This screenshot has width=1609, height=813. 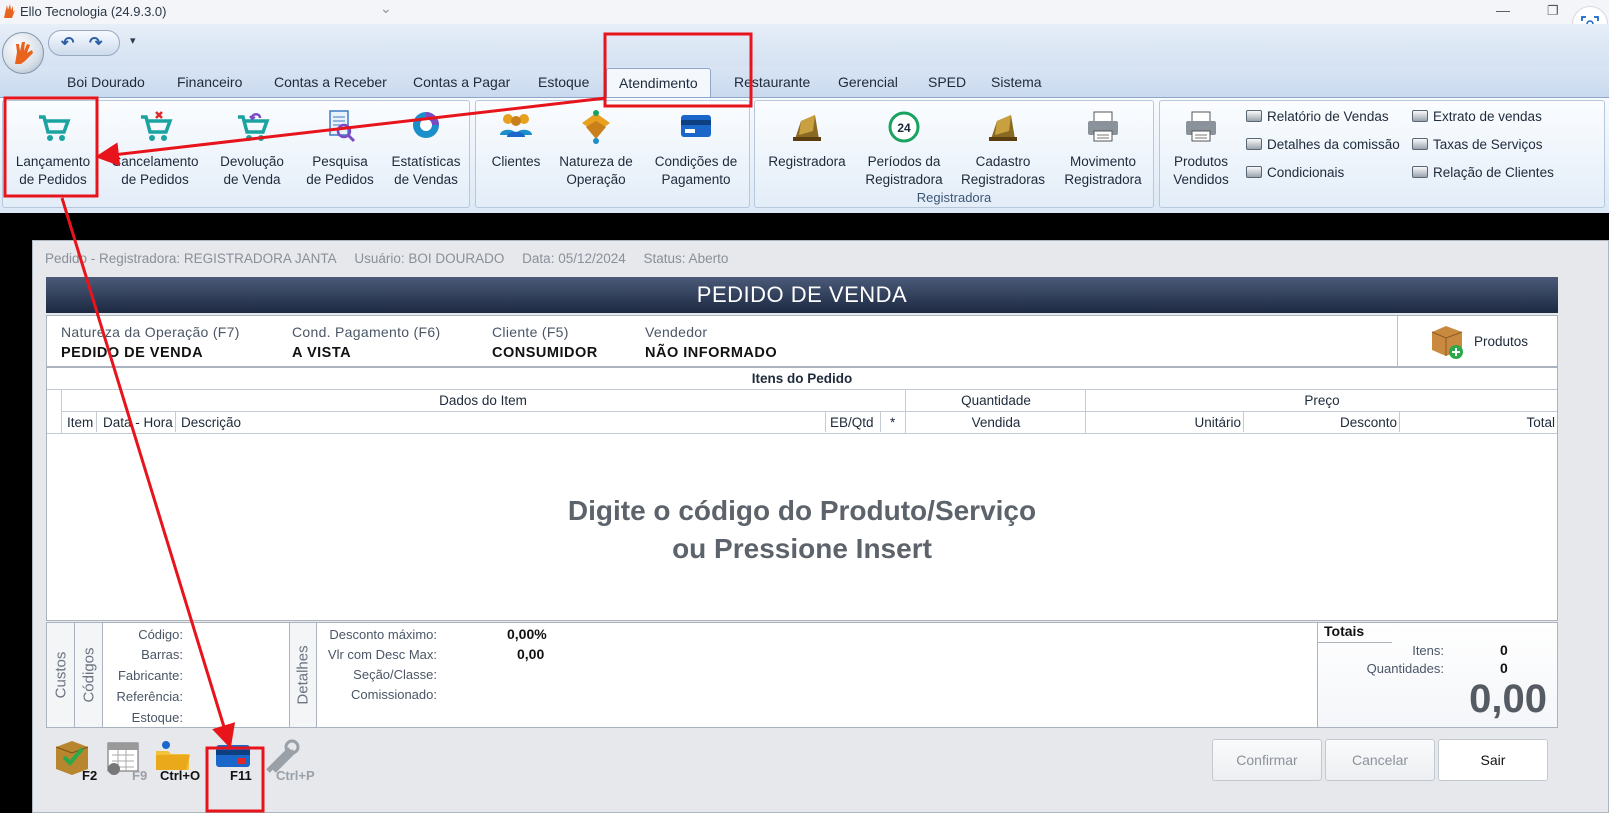 I want to click on quick-access-bar: ↶ ↷ ▾, so click(x=804, y=49).